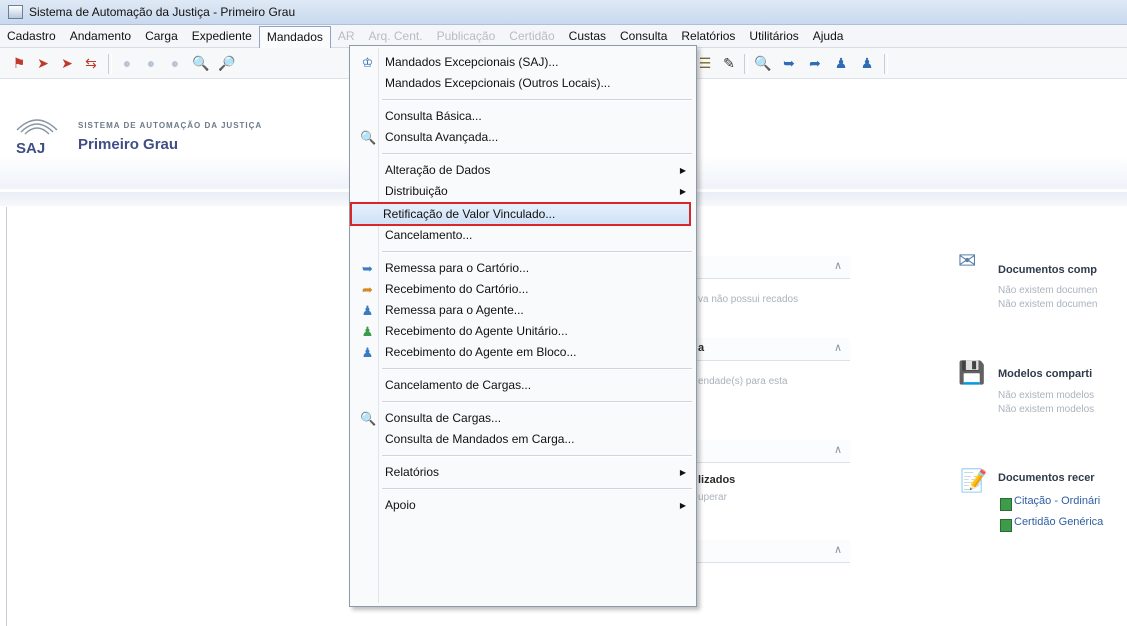 The height and width of the screenshot is (626, 1127). Describe the element at coordinates (743, 381) in the screenshot. I see `panel-pendencias-text: endade(s) para esta` at that location.